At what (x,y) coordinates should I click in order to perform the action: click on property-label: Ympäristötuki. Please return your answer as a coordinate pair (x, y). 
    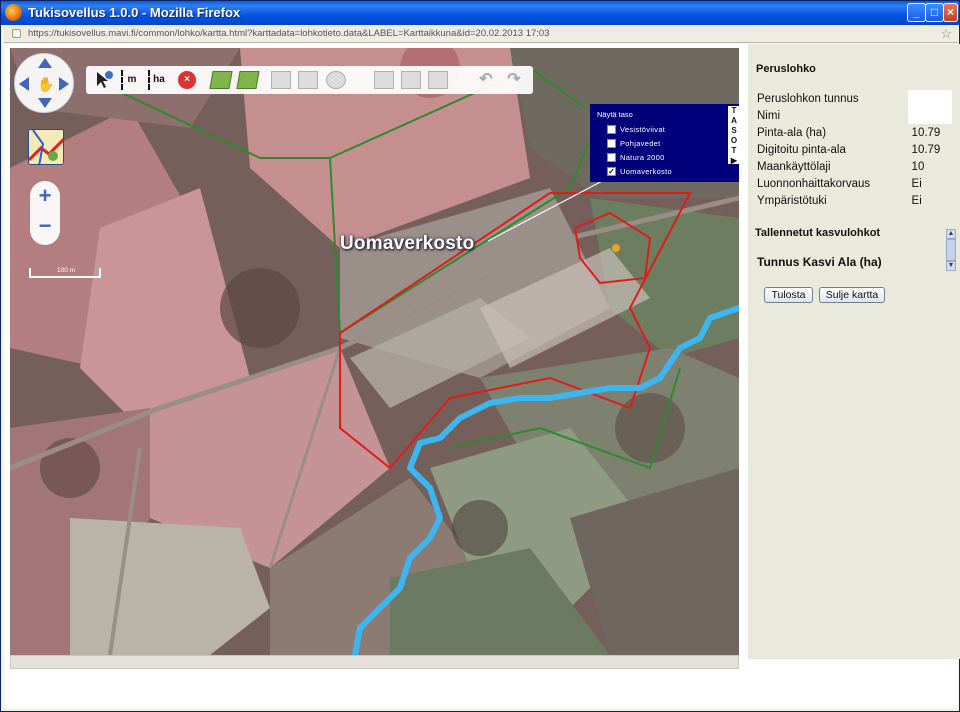
    Looking at the image, I should click on (792, 200).